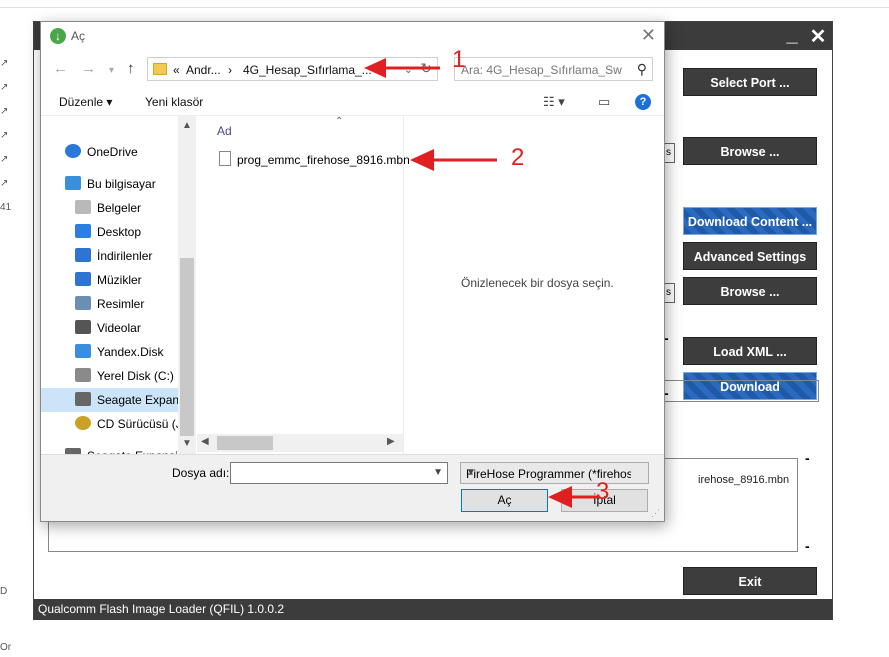 The height and width of the screenshot is (657, 889). What do you see at coordinates (603, 491) in the screenshot?
I see `annotation-number-3: 3` at bounding box center [603, 491].